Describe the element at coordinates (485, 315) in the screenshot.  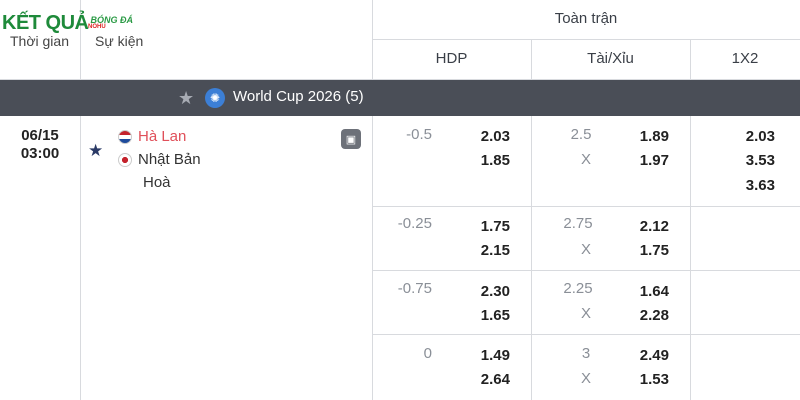
I see `hdp-away-odds: 1.65` at that location.